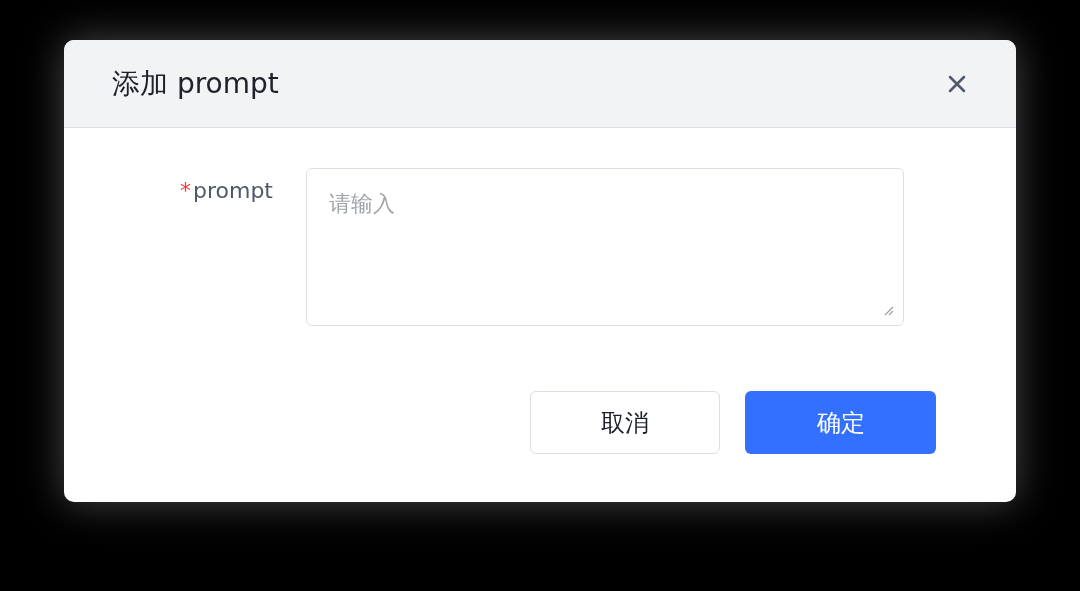 The height and width of the screenshot is (591, 1080). What do you see at coordinates (888, 310) in the screenshot?
I see `resize-handle-icon` at bounding box center [888, 310].